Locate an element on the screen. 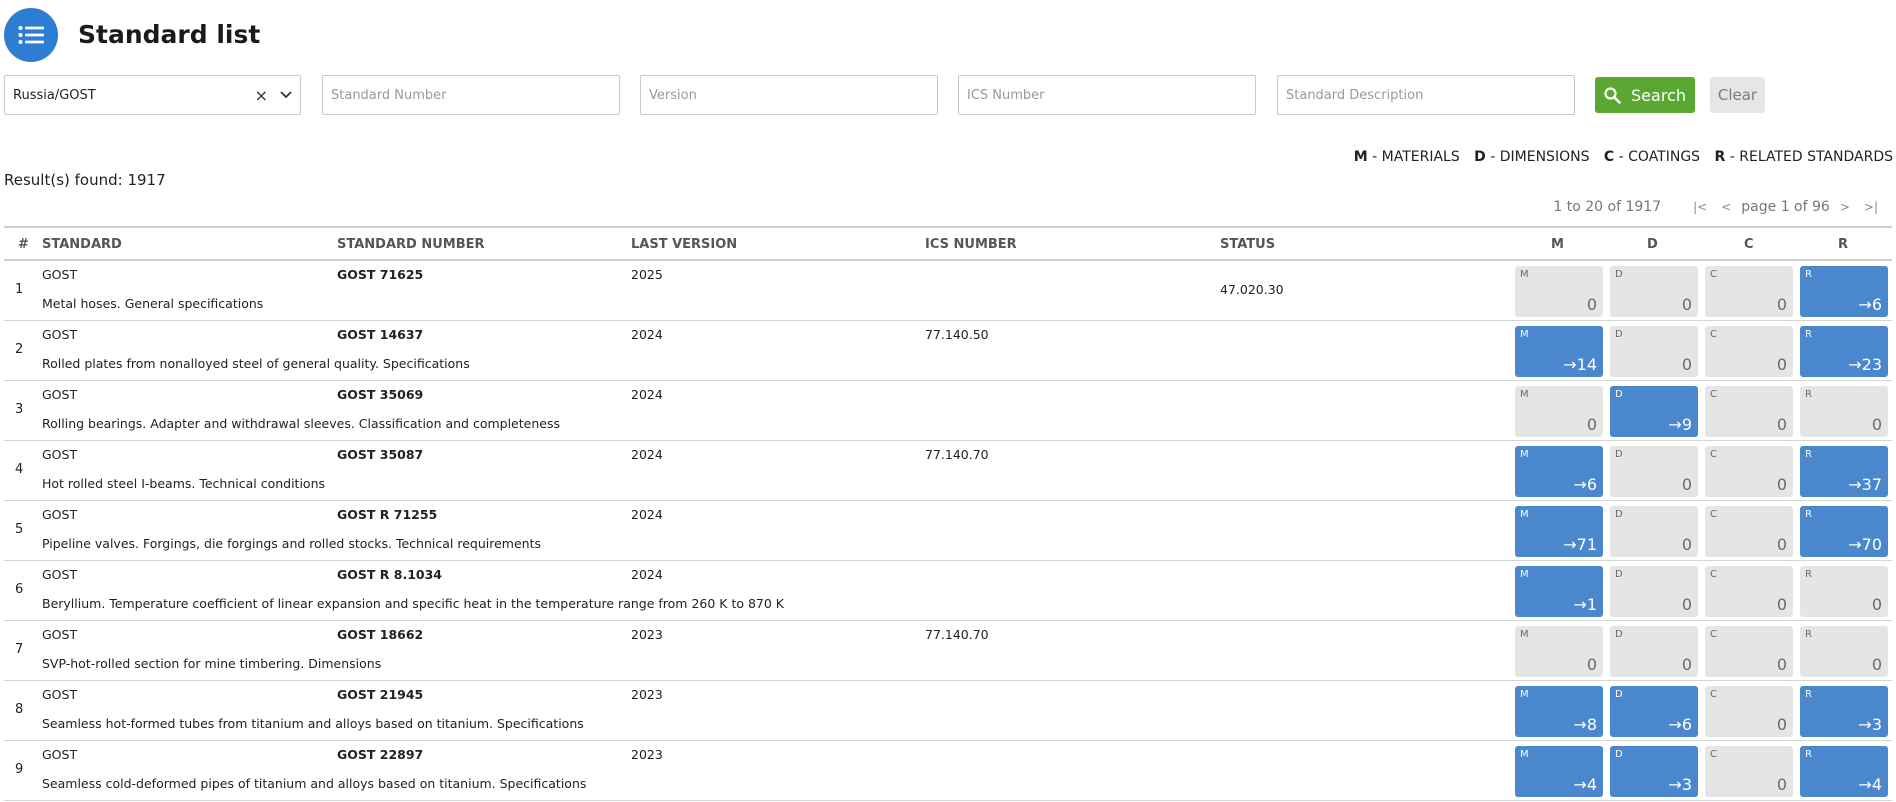 The height and width of the screenshot is (802, 1896). d-count-box: D →9 is located at coordinates (1654, 411).